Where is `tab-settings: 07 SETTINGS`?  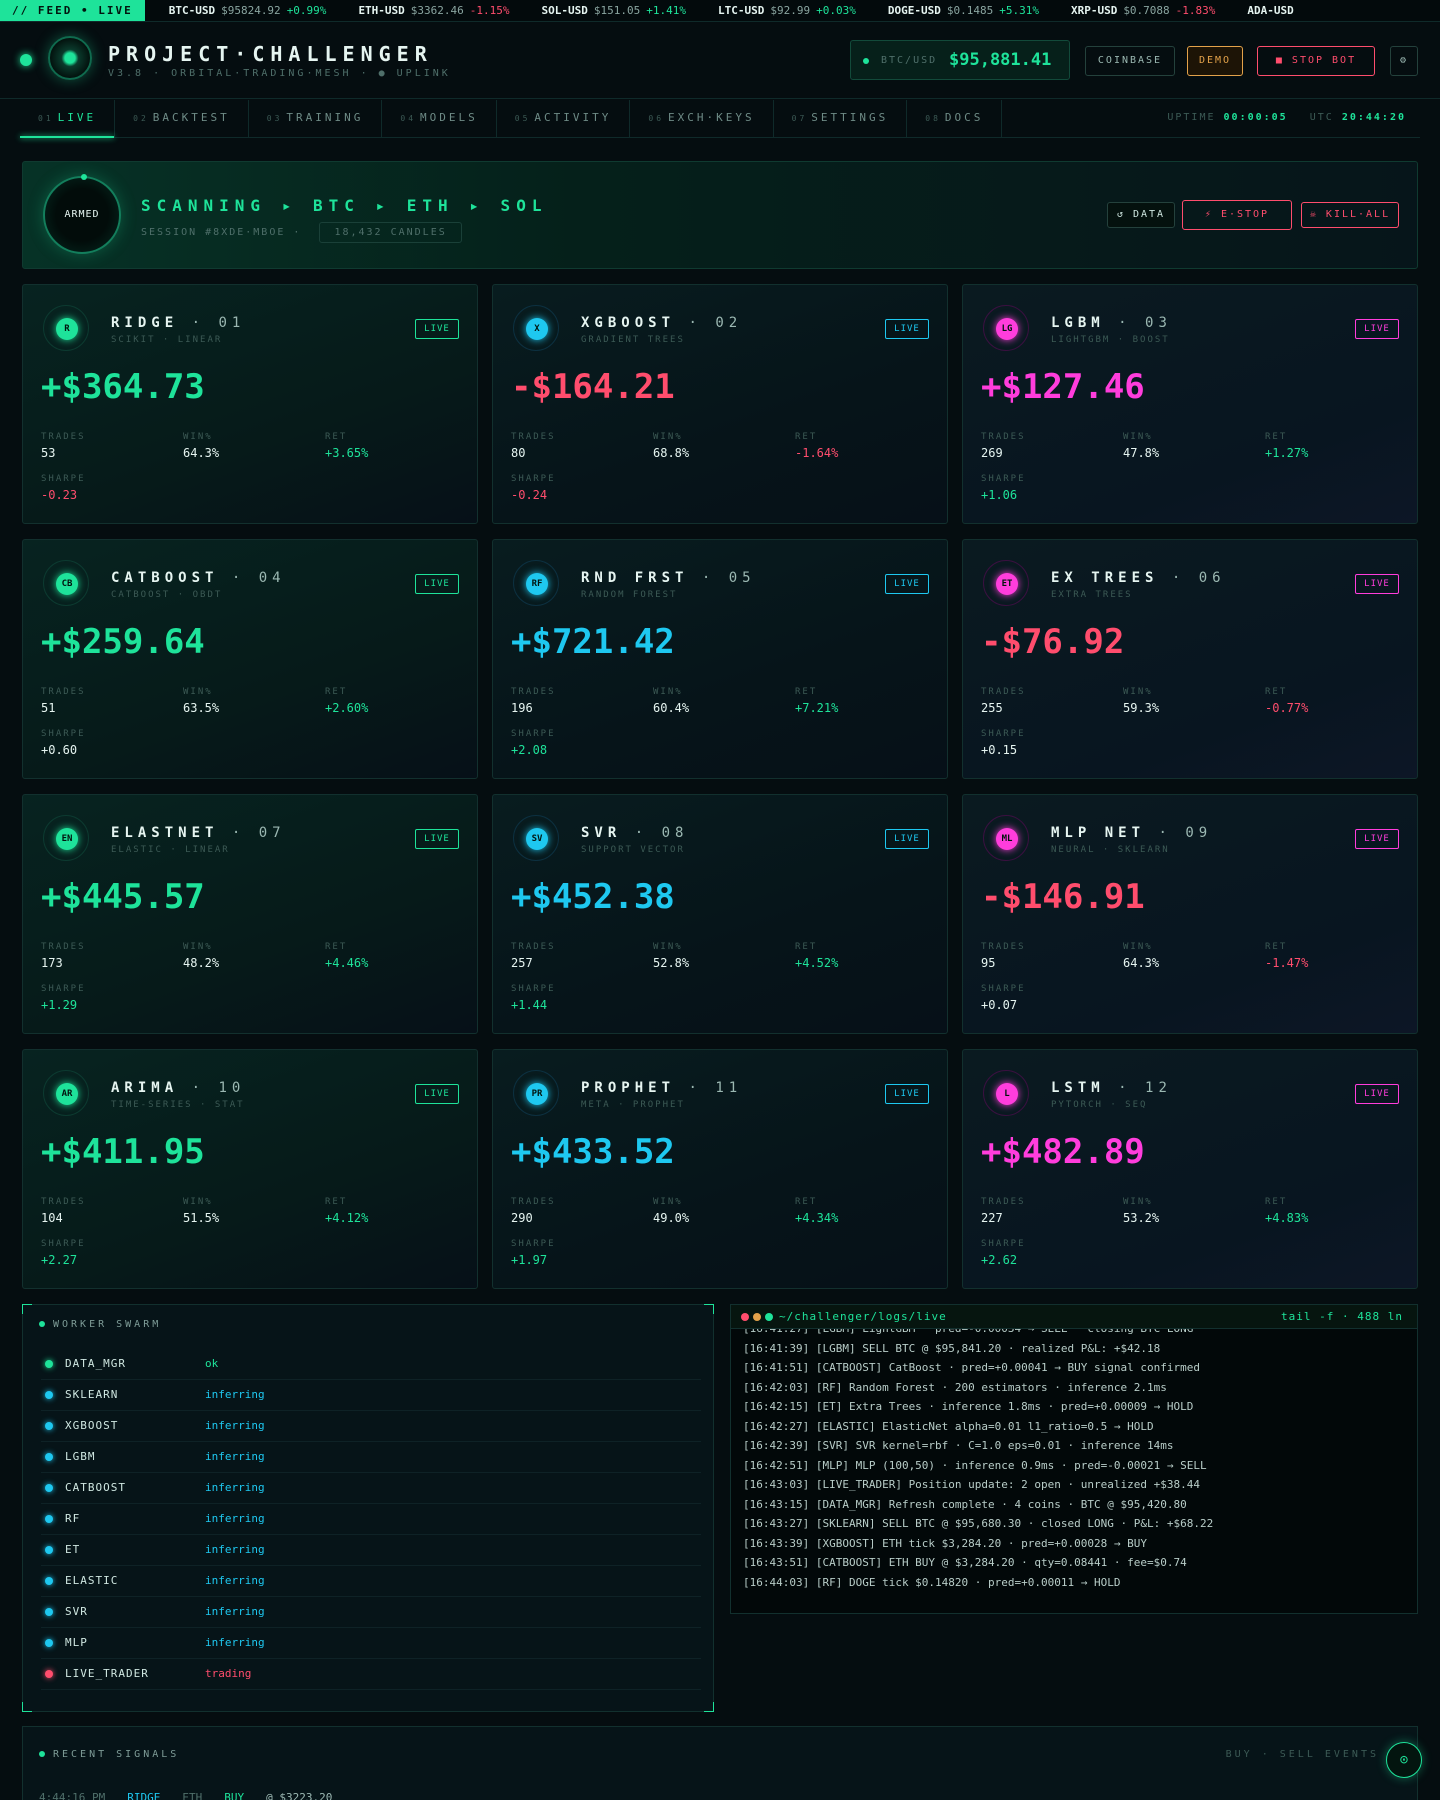
tab-settings: 07 SETTINGS is located at coordinates (841, 118).